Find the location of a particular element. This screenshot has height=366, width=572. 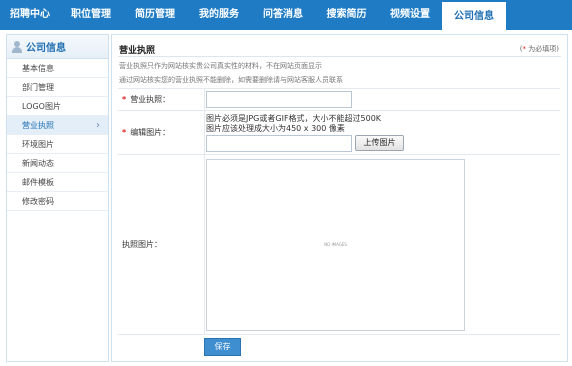

sidebar-item-business-license: 营业执照 › is located at coordinates (57, 125).